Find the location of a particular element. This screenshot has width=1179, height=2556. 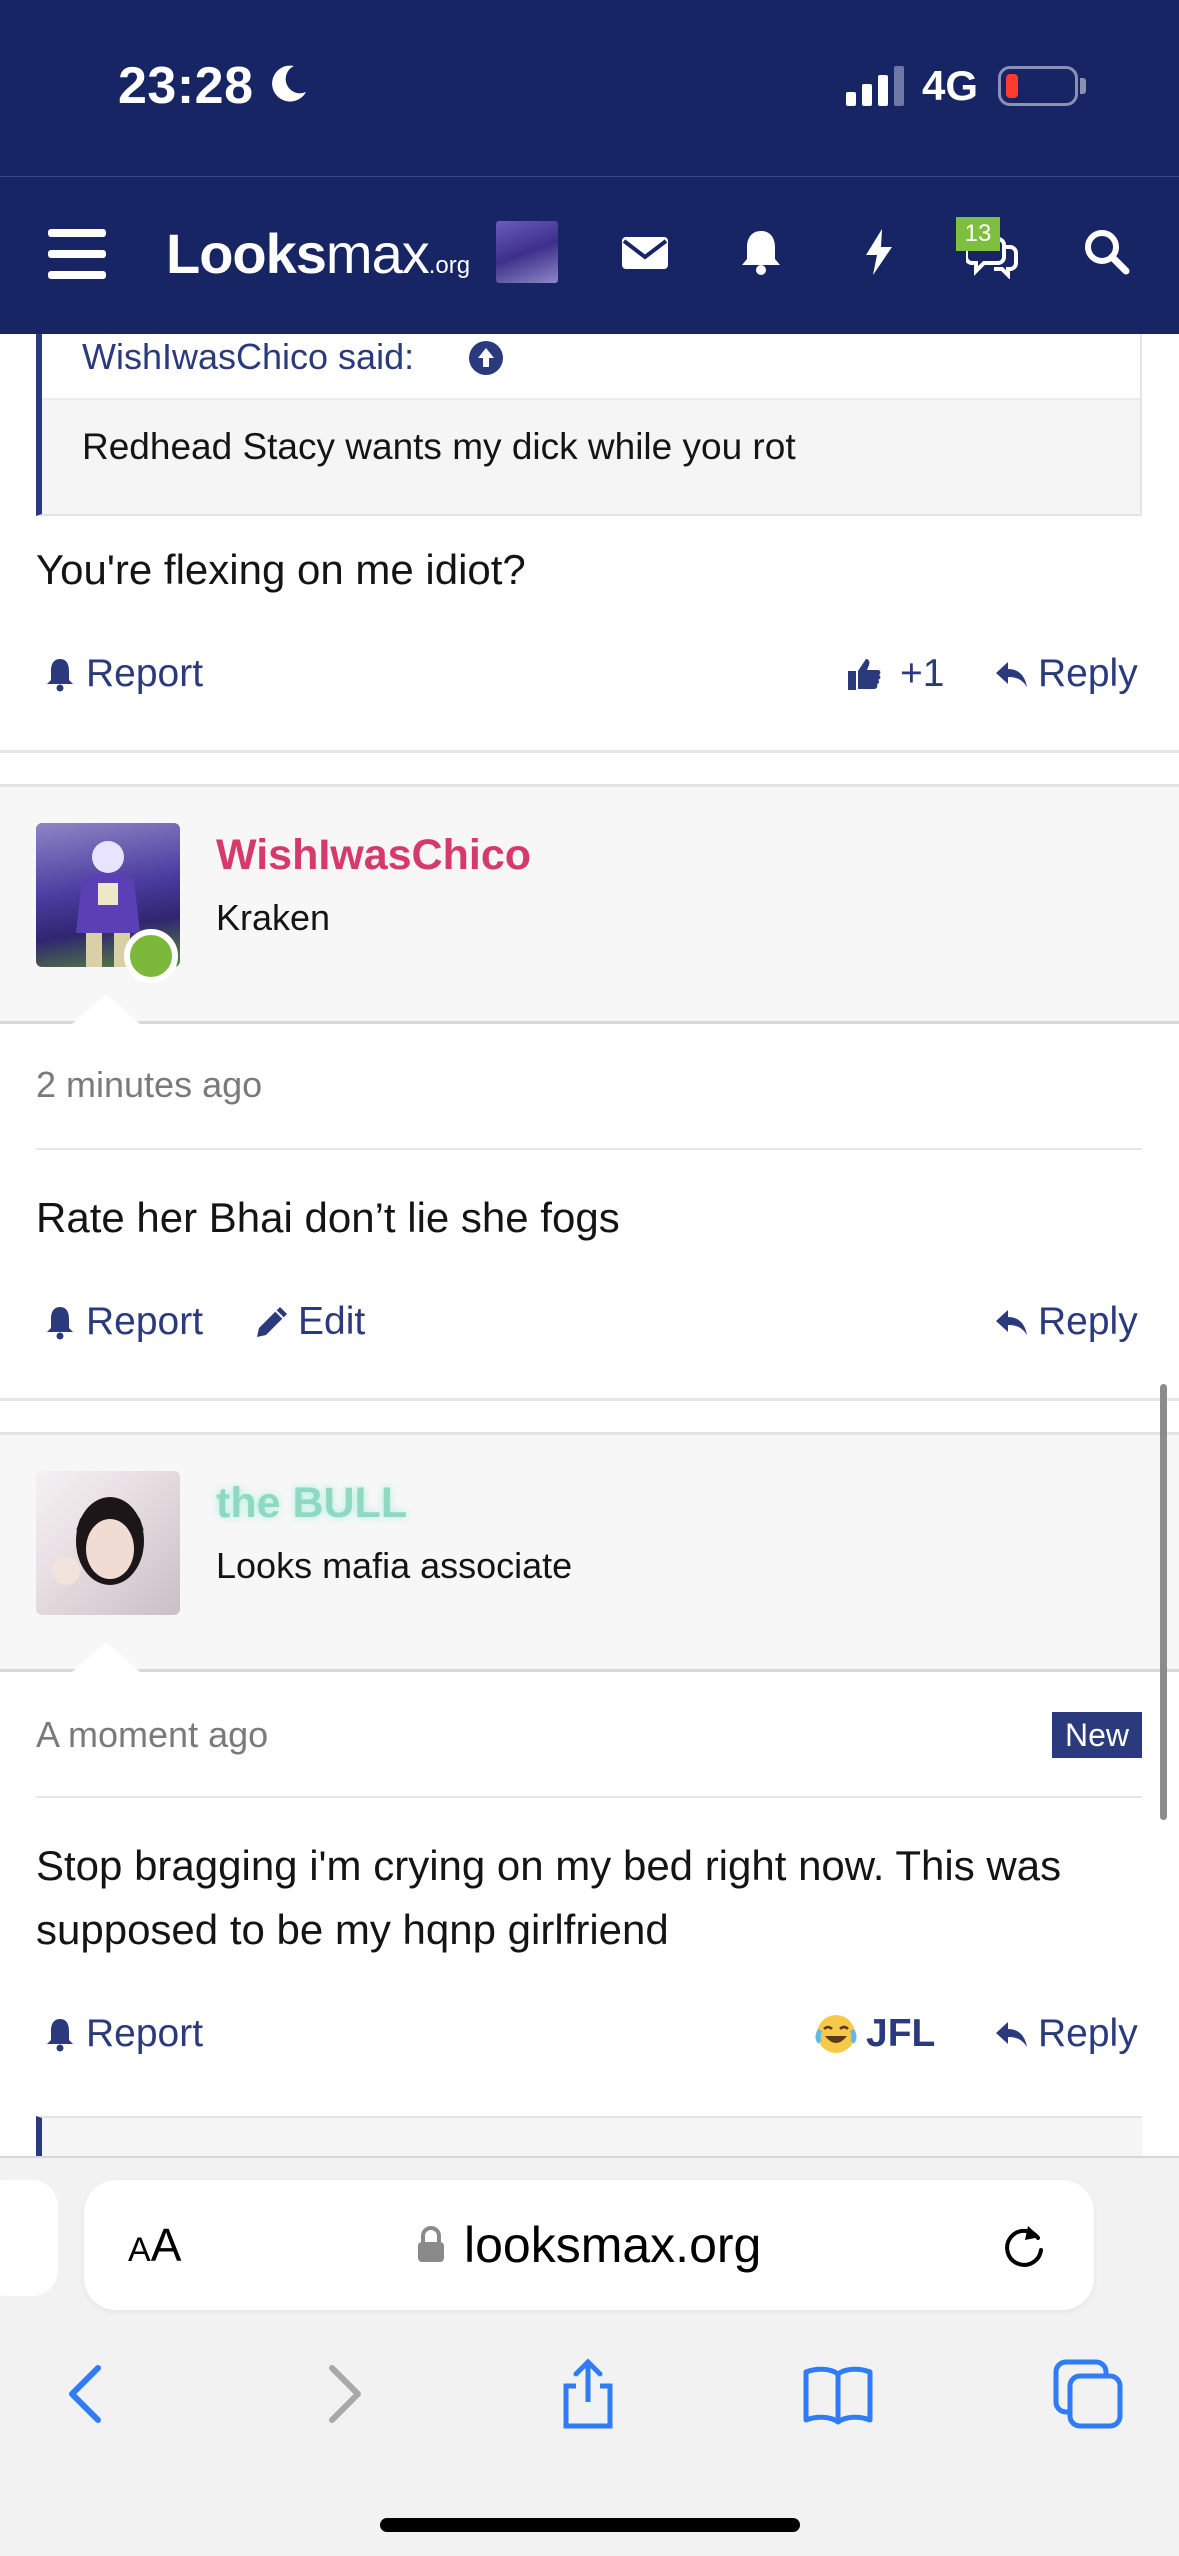

conversations-badge: 13 is located at coordinates (978, 234).